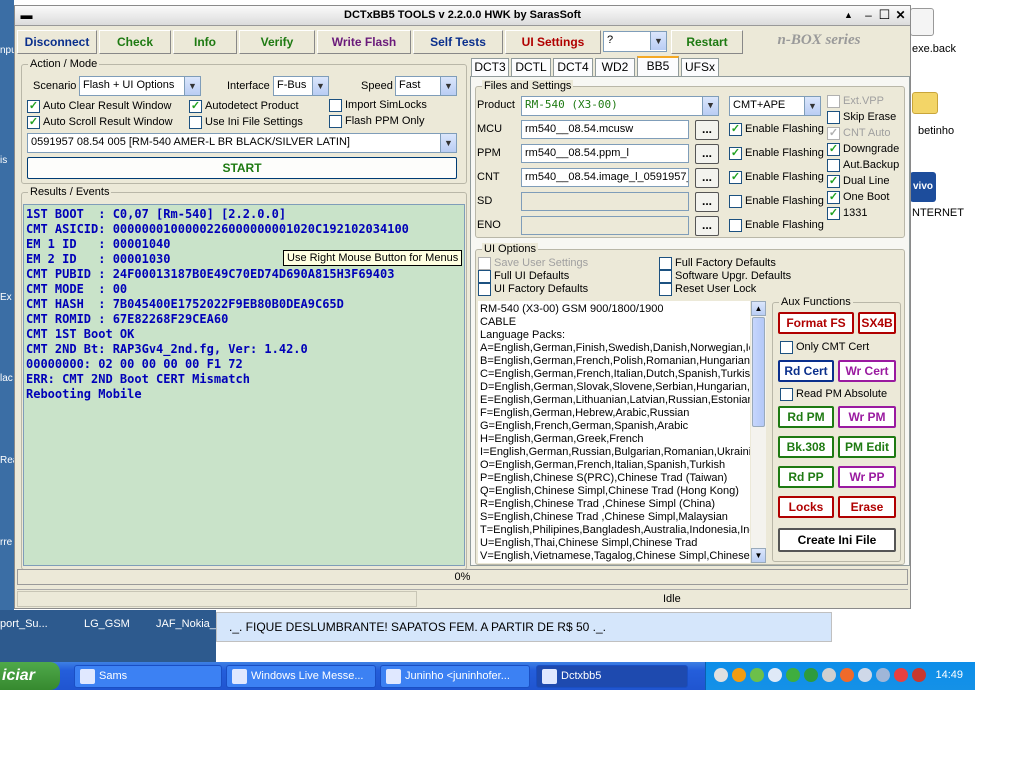  I want to click on aut-backup-checkbox: Aut.Backup, so click(863, 165).